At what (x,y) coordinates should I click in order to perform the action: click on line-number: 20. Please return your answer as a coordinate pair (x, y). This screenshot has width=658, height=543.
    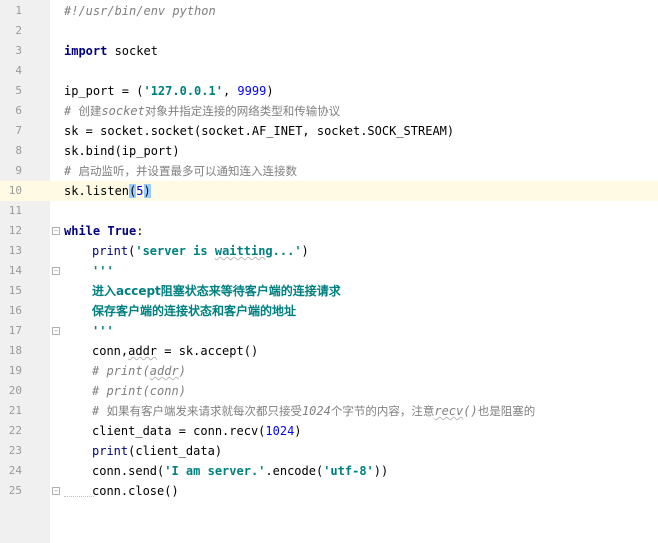
    Looking at the image, I should click on (11, 391).